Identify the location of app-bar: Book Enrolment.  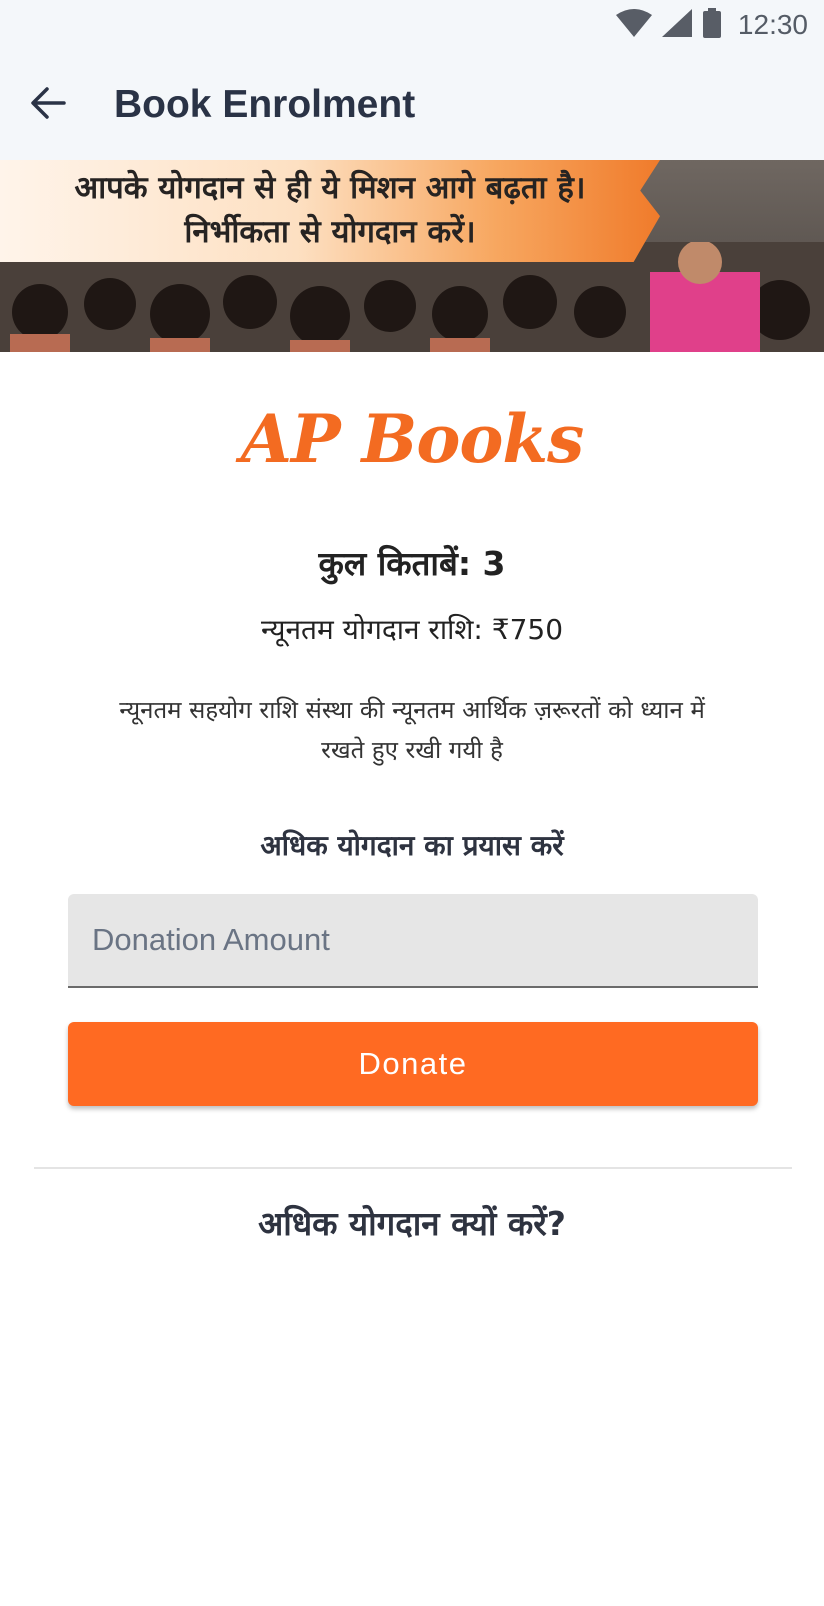
(412, 105).